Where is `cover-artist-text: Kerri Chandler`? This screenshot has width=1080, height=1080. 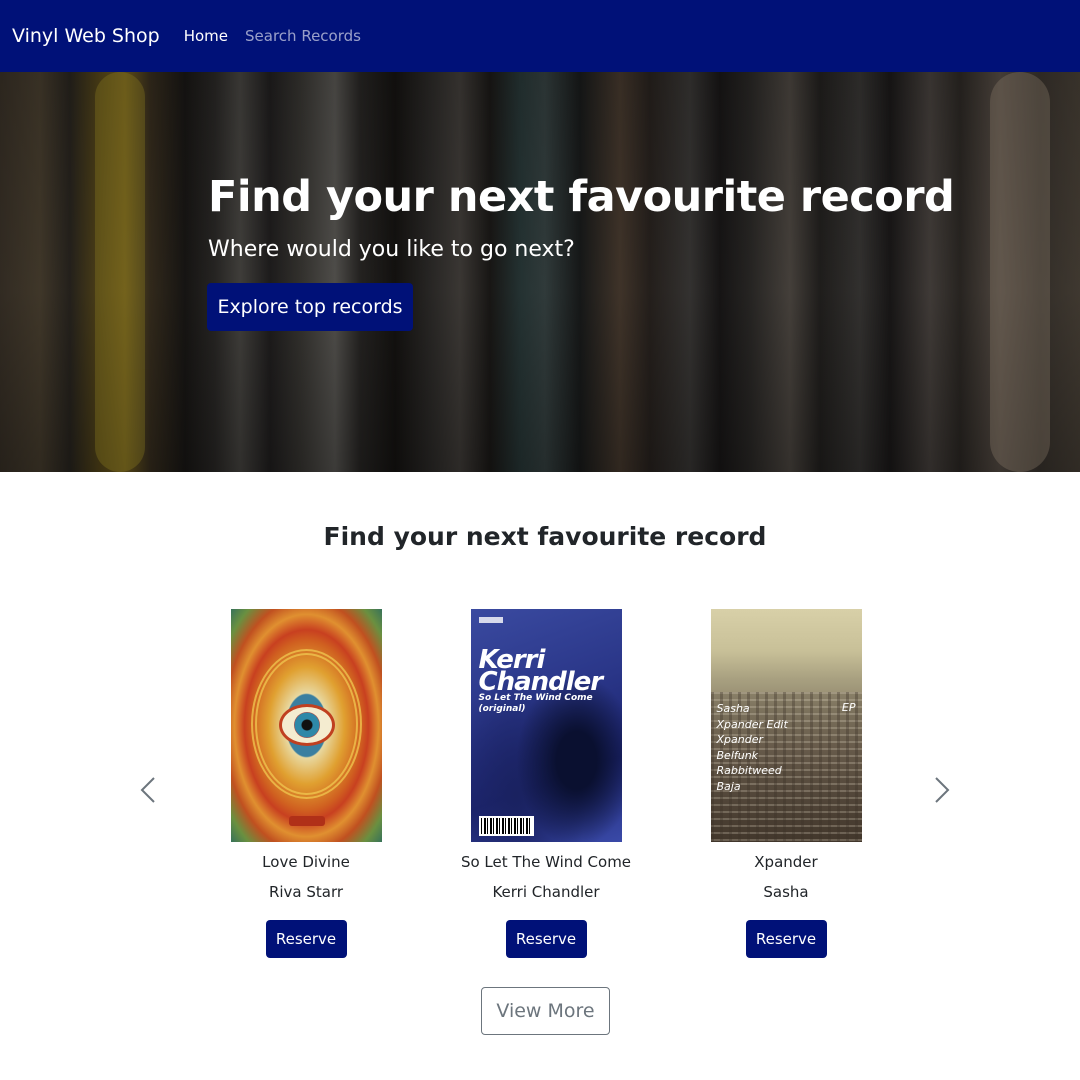 cover-artist-text: Kerri Chandler is located at coordinates (541, 672).